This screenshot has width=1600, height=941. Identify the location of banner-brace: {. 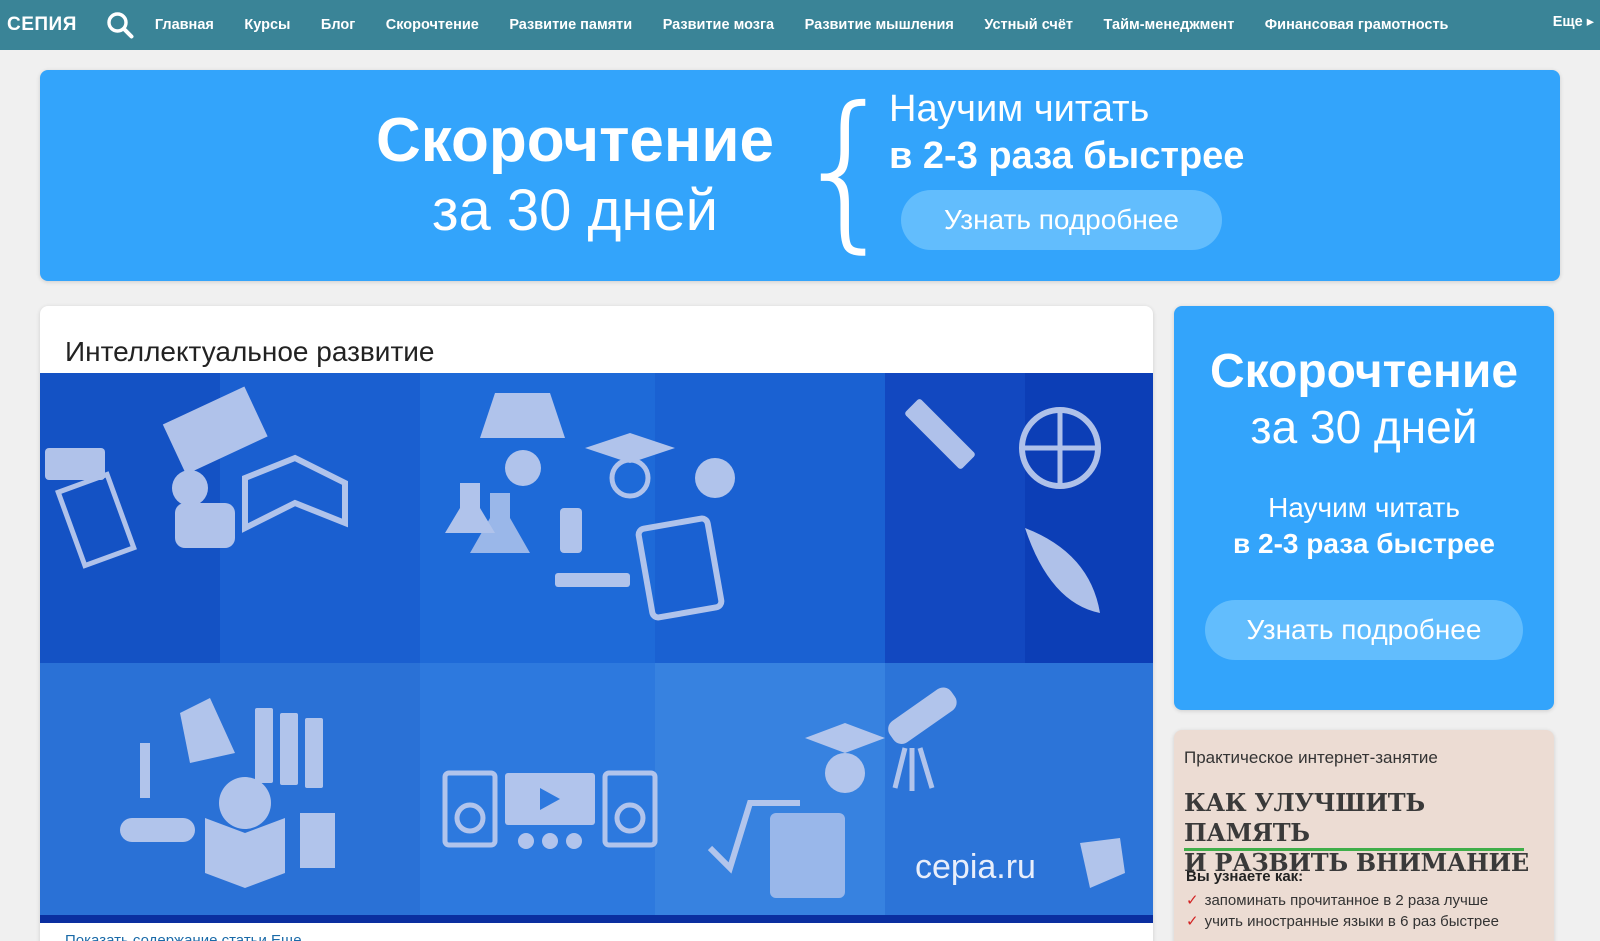
(846, 170).